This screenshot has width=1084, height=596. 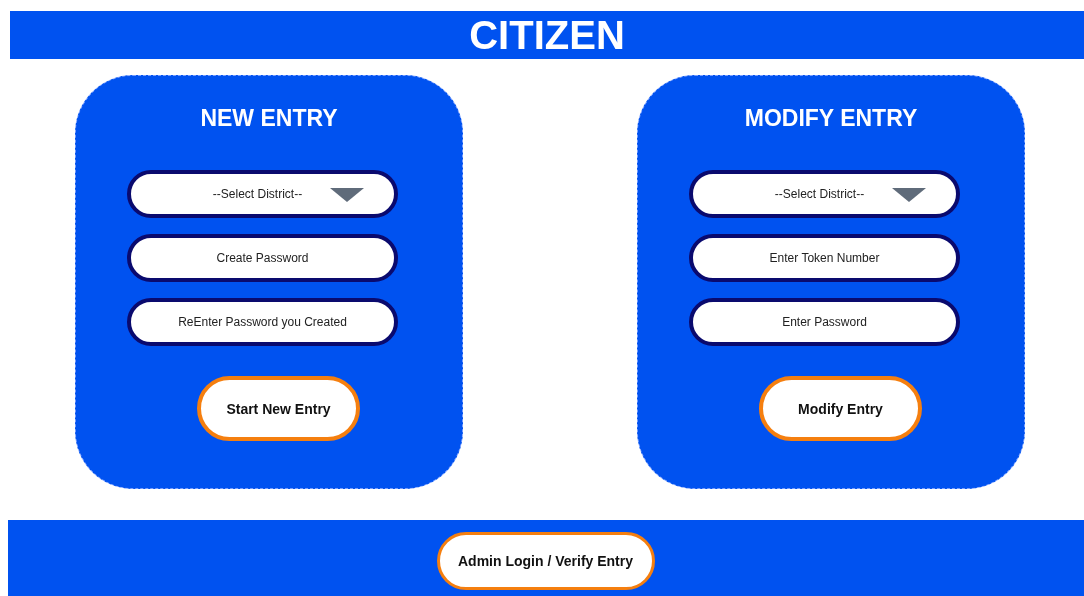 What do you see at coordinates (545, 561) in the screenshot?
I see `admin-login-button: Admin Login / Verify Entry` at bounding box center [545, 561].